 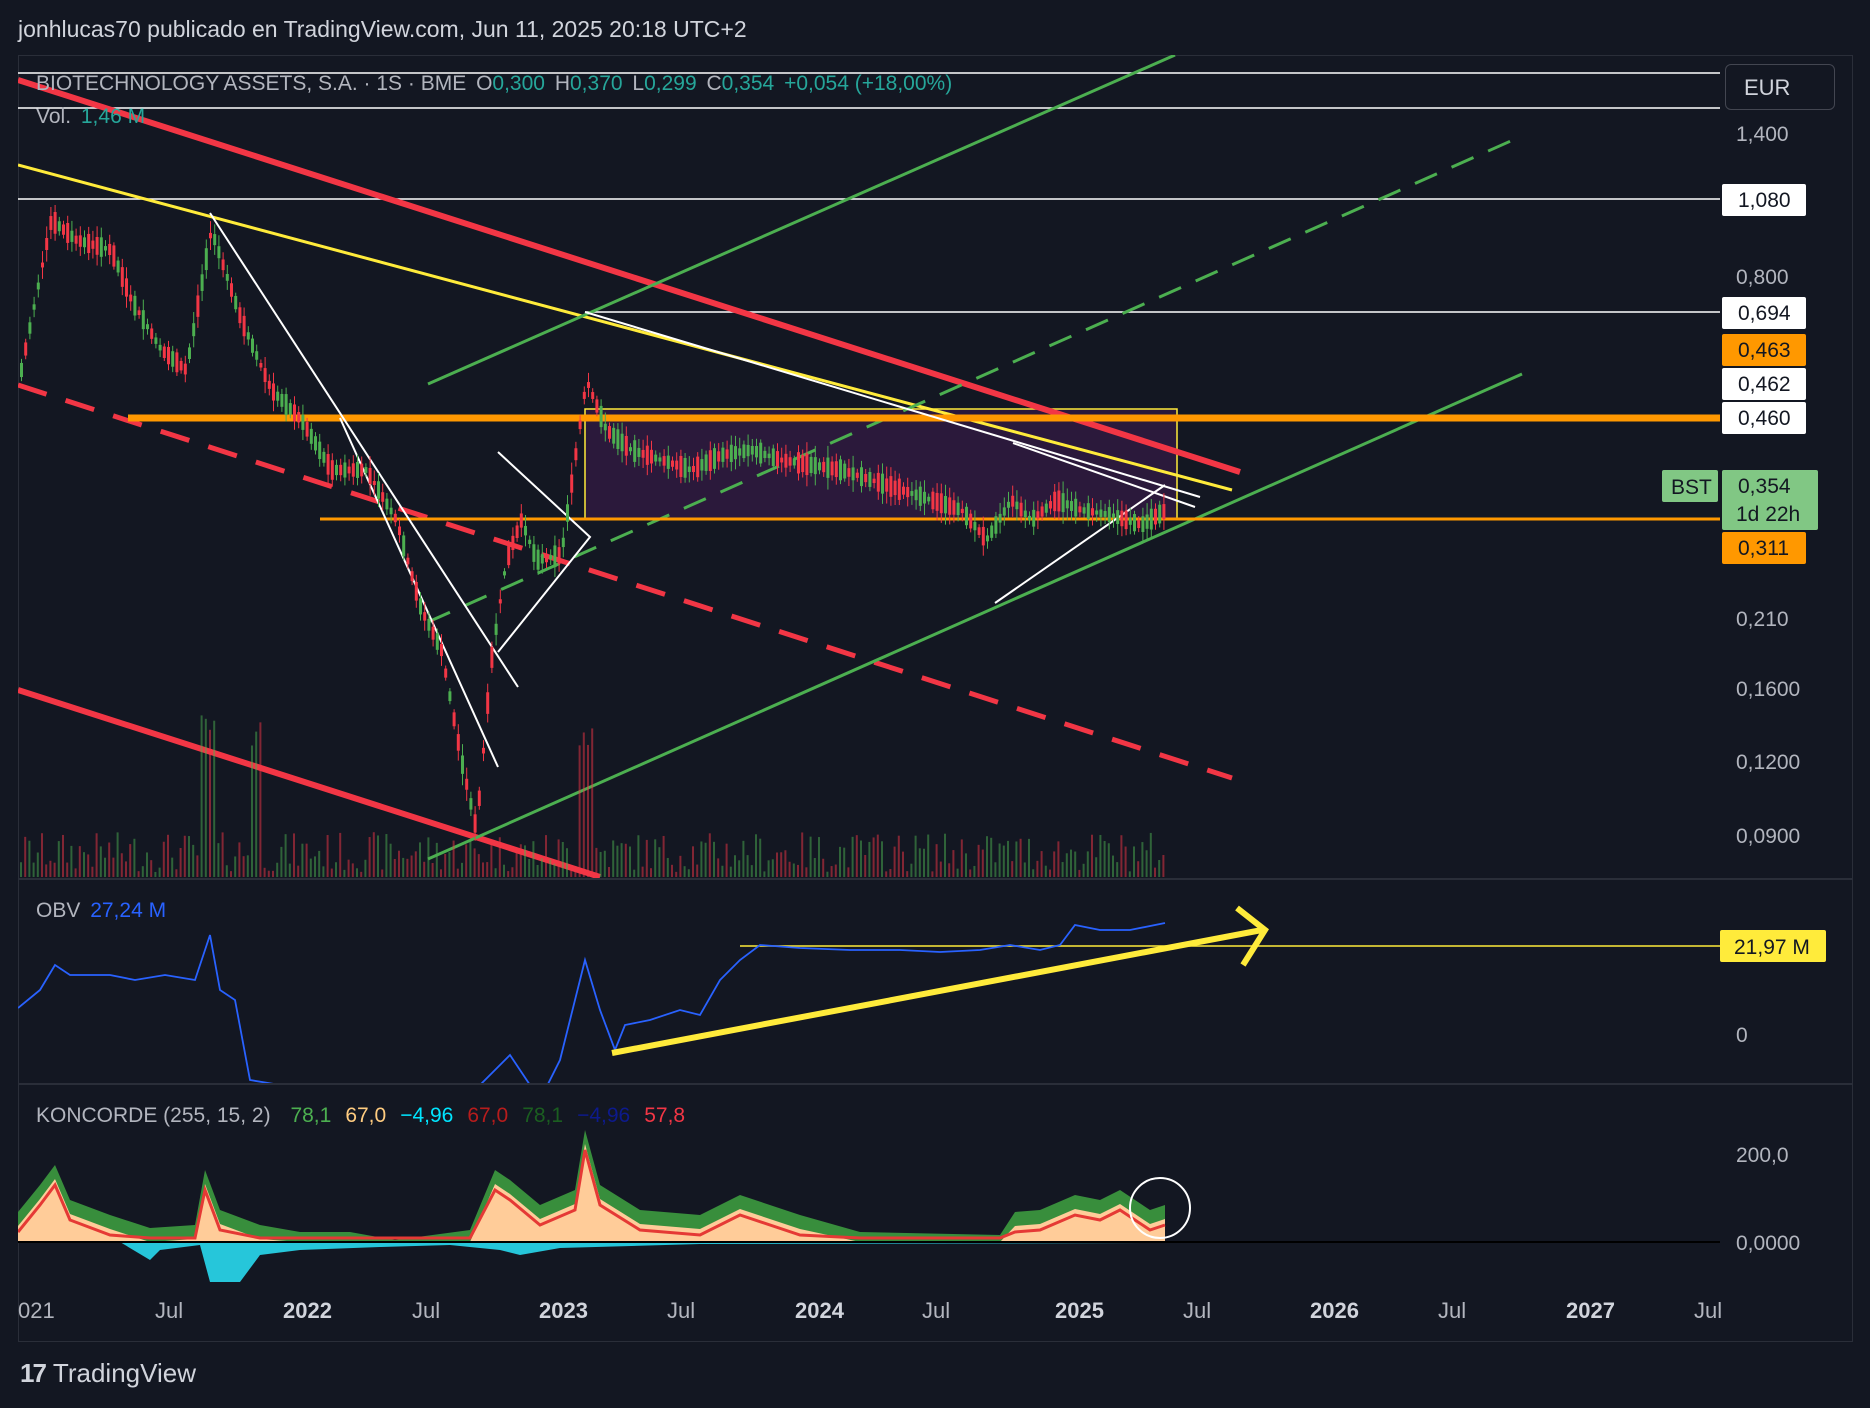 I want to click on price-badge-label: 0,463, so click(x=1764, y=350).